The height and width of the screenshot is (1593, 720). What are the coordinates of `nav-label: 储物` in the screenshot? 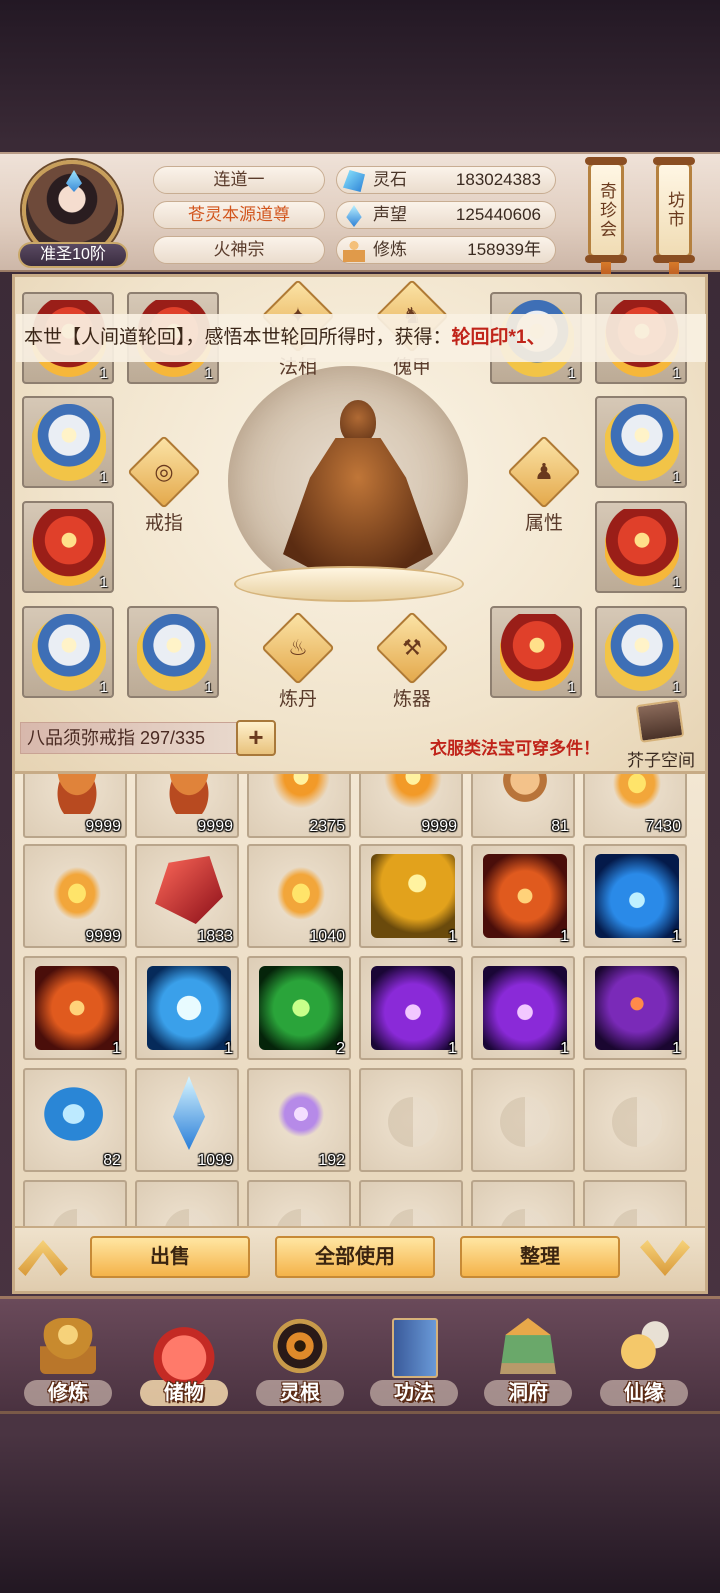 It's located at (184, 1393).